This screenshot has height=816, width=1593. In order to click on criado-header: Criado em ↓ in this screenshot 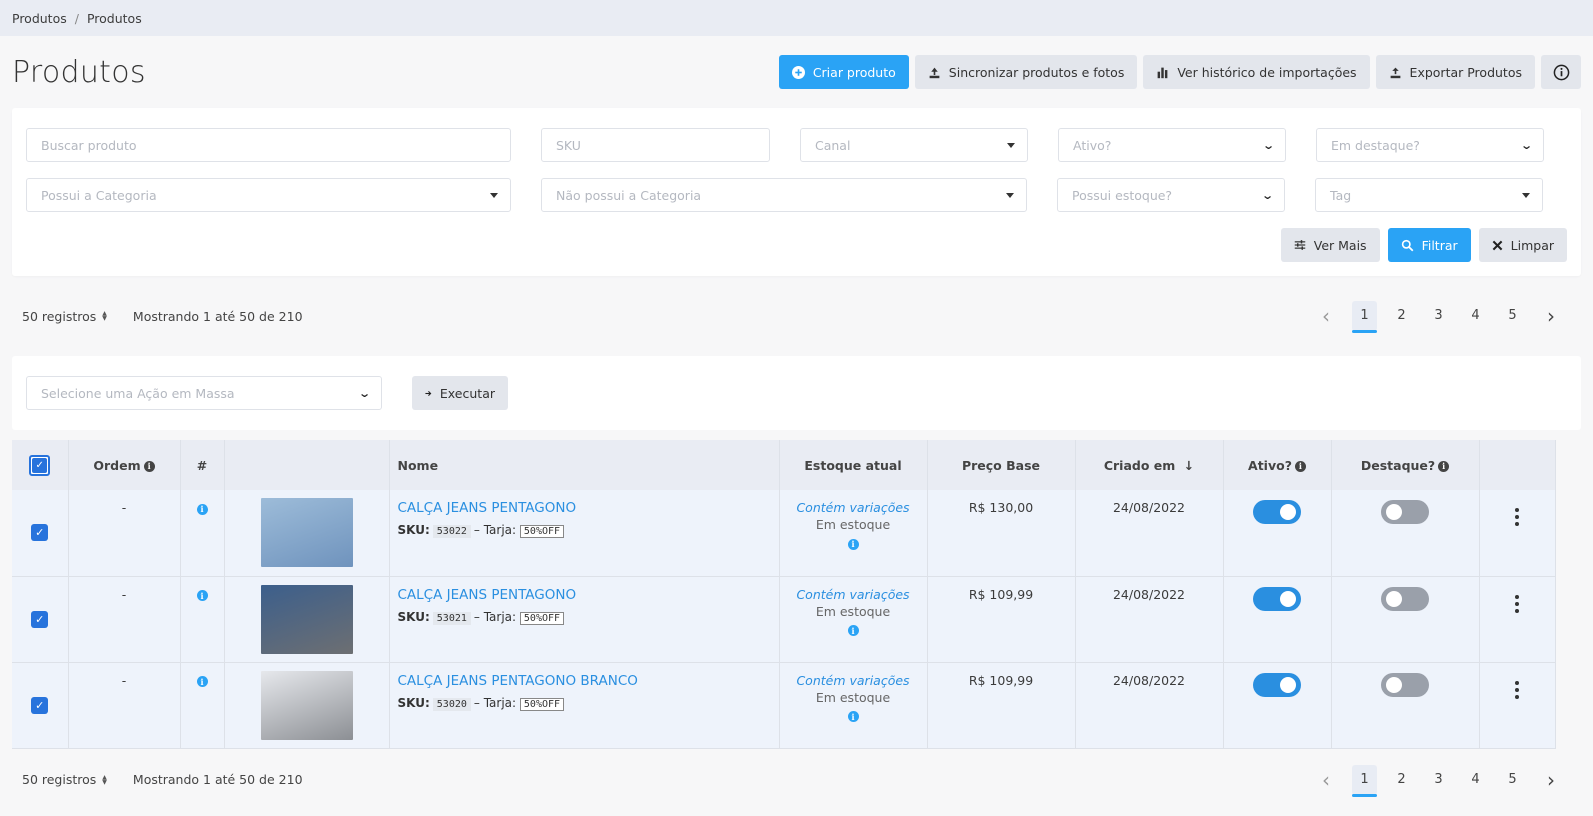, I will do `click(1149, 465)`.